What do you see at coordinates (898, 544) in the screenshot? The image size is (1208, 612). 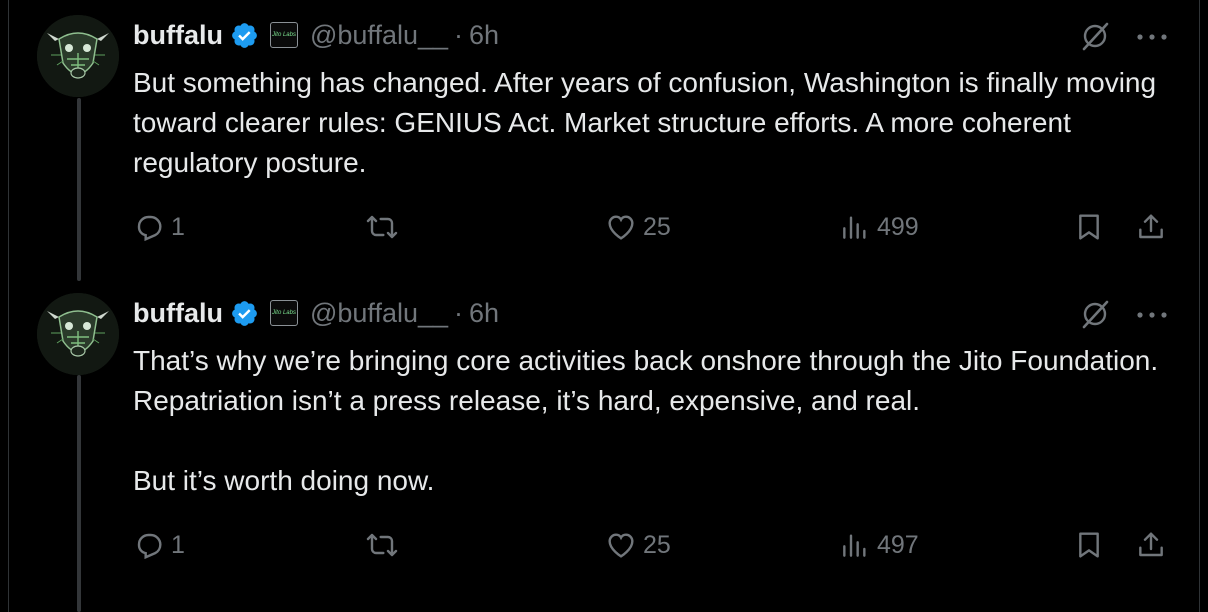 I see `views-count: 497` at bounding box center [898, 544].